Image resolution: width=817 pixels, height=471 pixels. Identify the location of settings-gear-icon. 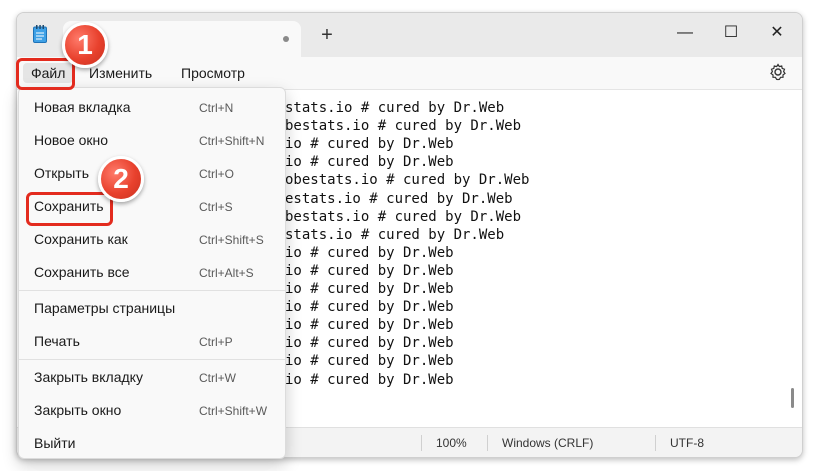
(778, 72).